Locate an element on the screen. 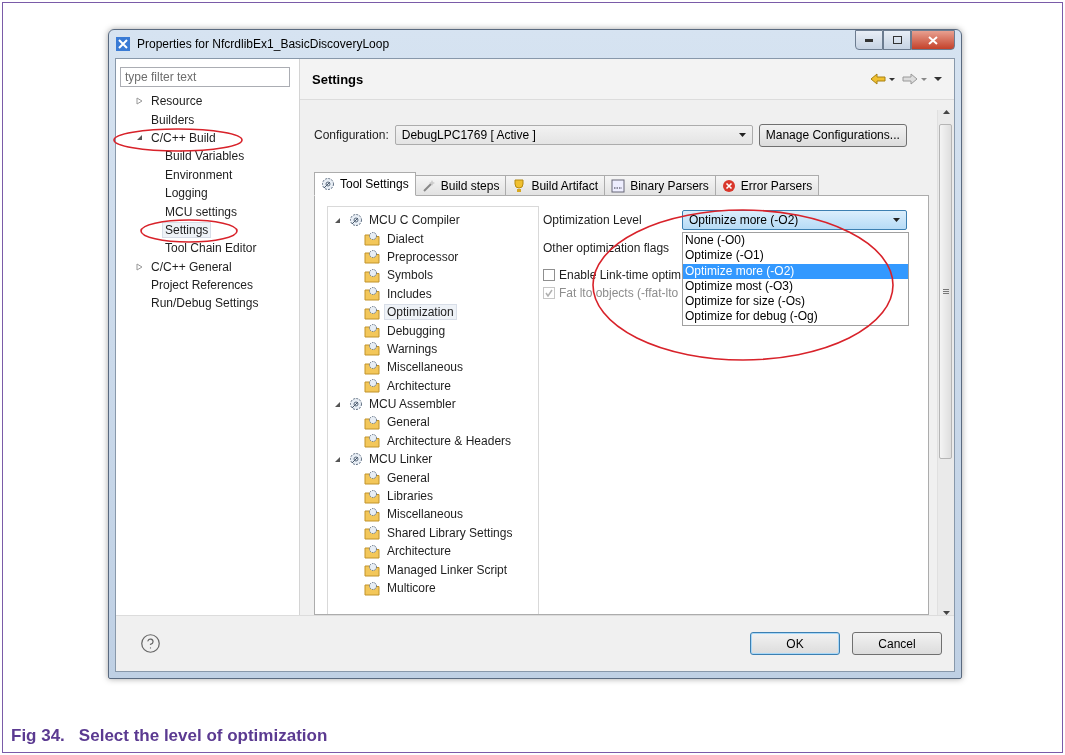  app-icon is located at coordinates (123, 44).